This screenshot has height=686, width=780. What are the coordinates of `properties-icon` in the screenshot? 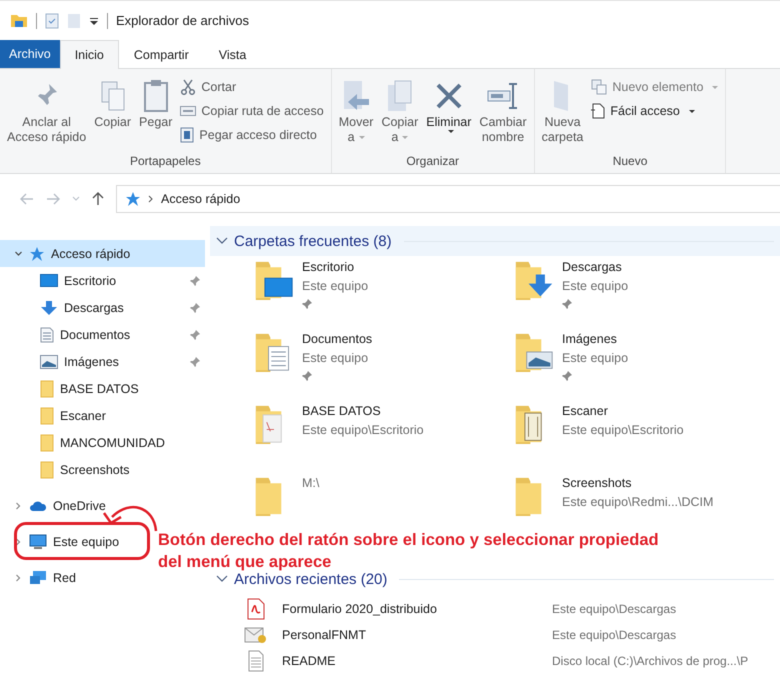 It's located at (52, 20).